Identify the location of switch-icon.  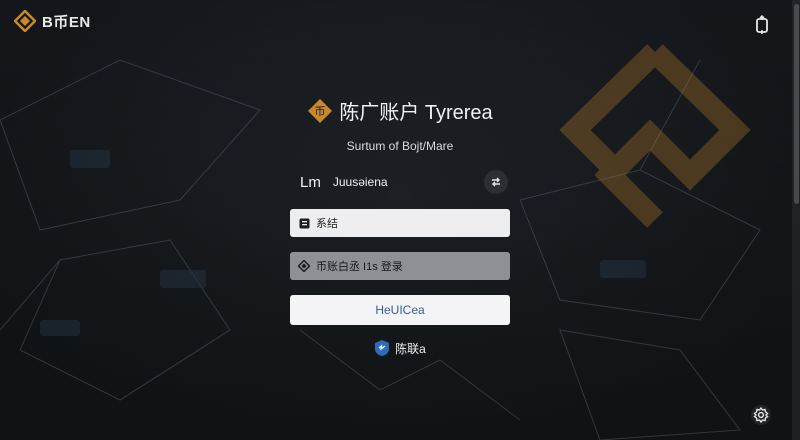
(496, 182).